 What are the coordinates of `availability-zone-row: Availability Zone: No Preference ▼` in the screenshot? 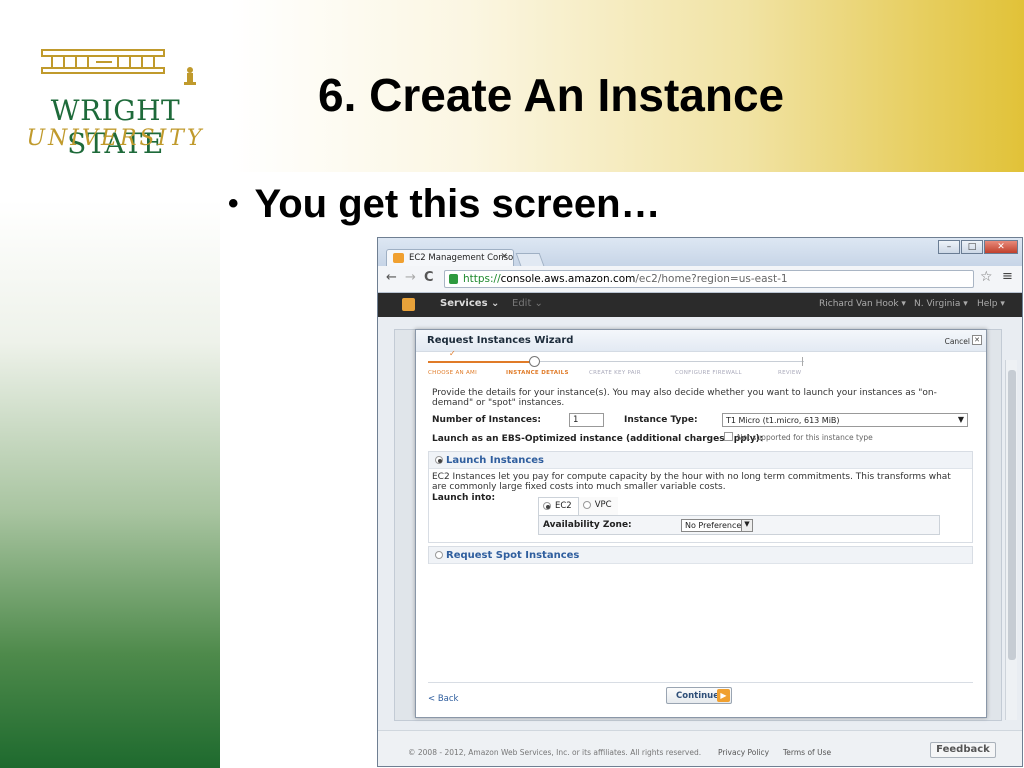 It's located at (739, 525).